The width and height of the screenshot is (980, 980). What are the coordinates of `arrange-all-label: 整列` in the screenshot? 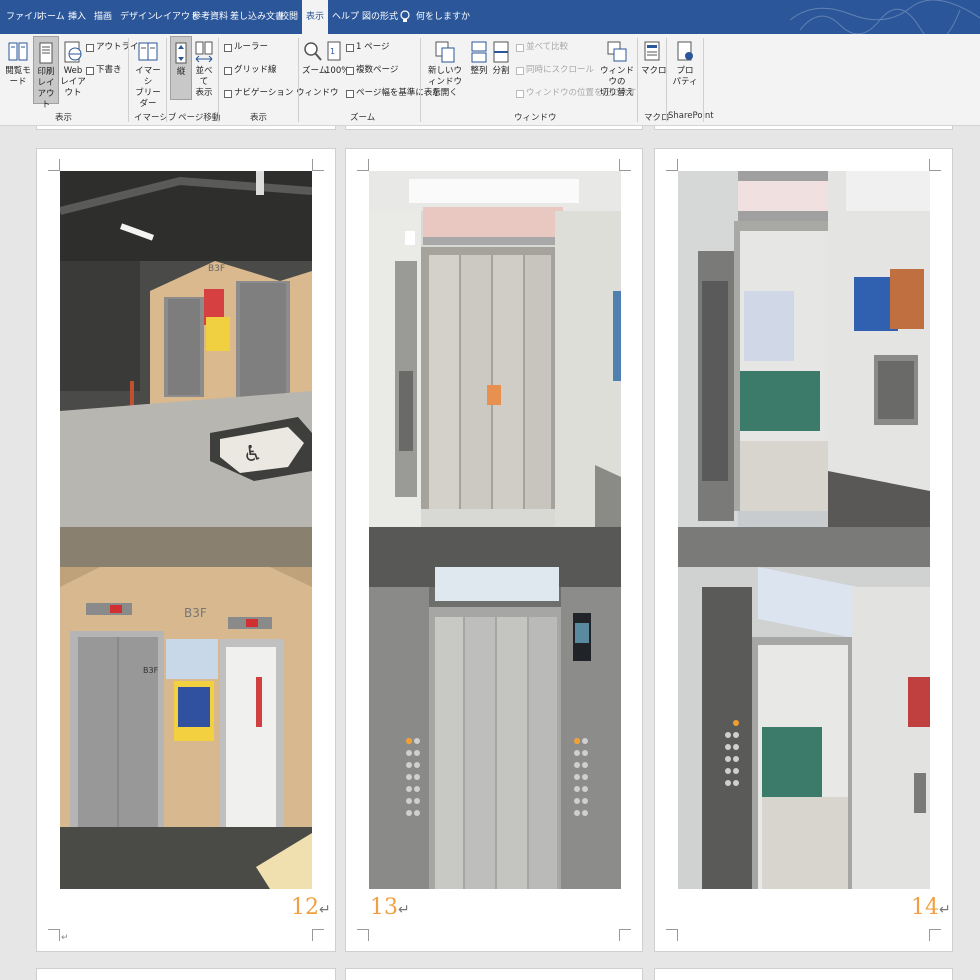 It's located at (479, 71).